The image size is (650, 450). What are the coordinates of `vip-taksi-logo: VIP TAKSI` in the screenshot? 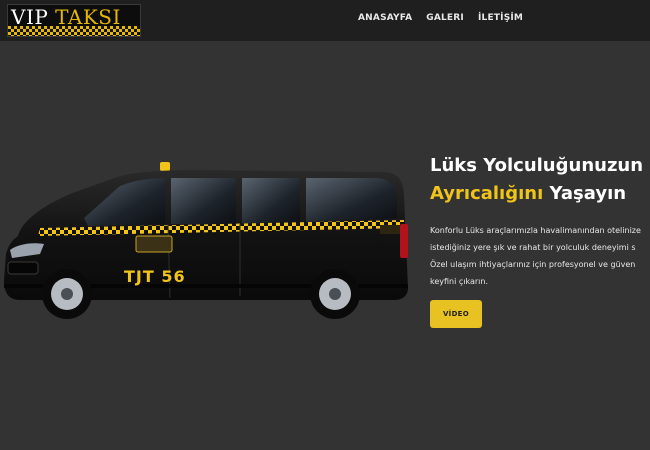 It's located at (74, 20).